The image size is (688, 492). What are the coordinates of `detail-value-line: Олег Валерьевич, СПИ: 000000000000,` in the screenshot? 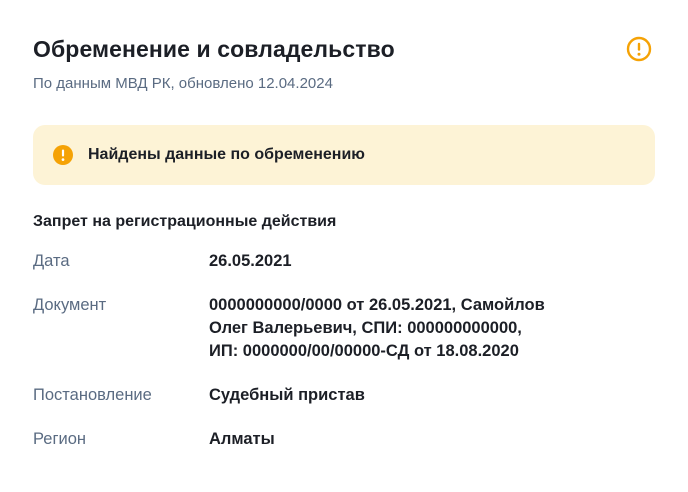 It's located at (365, 328).